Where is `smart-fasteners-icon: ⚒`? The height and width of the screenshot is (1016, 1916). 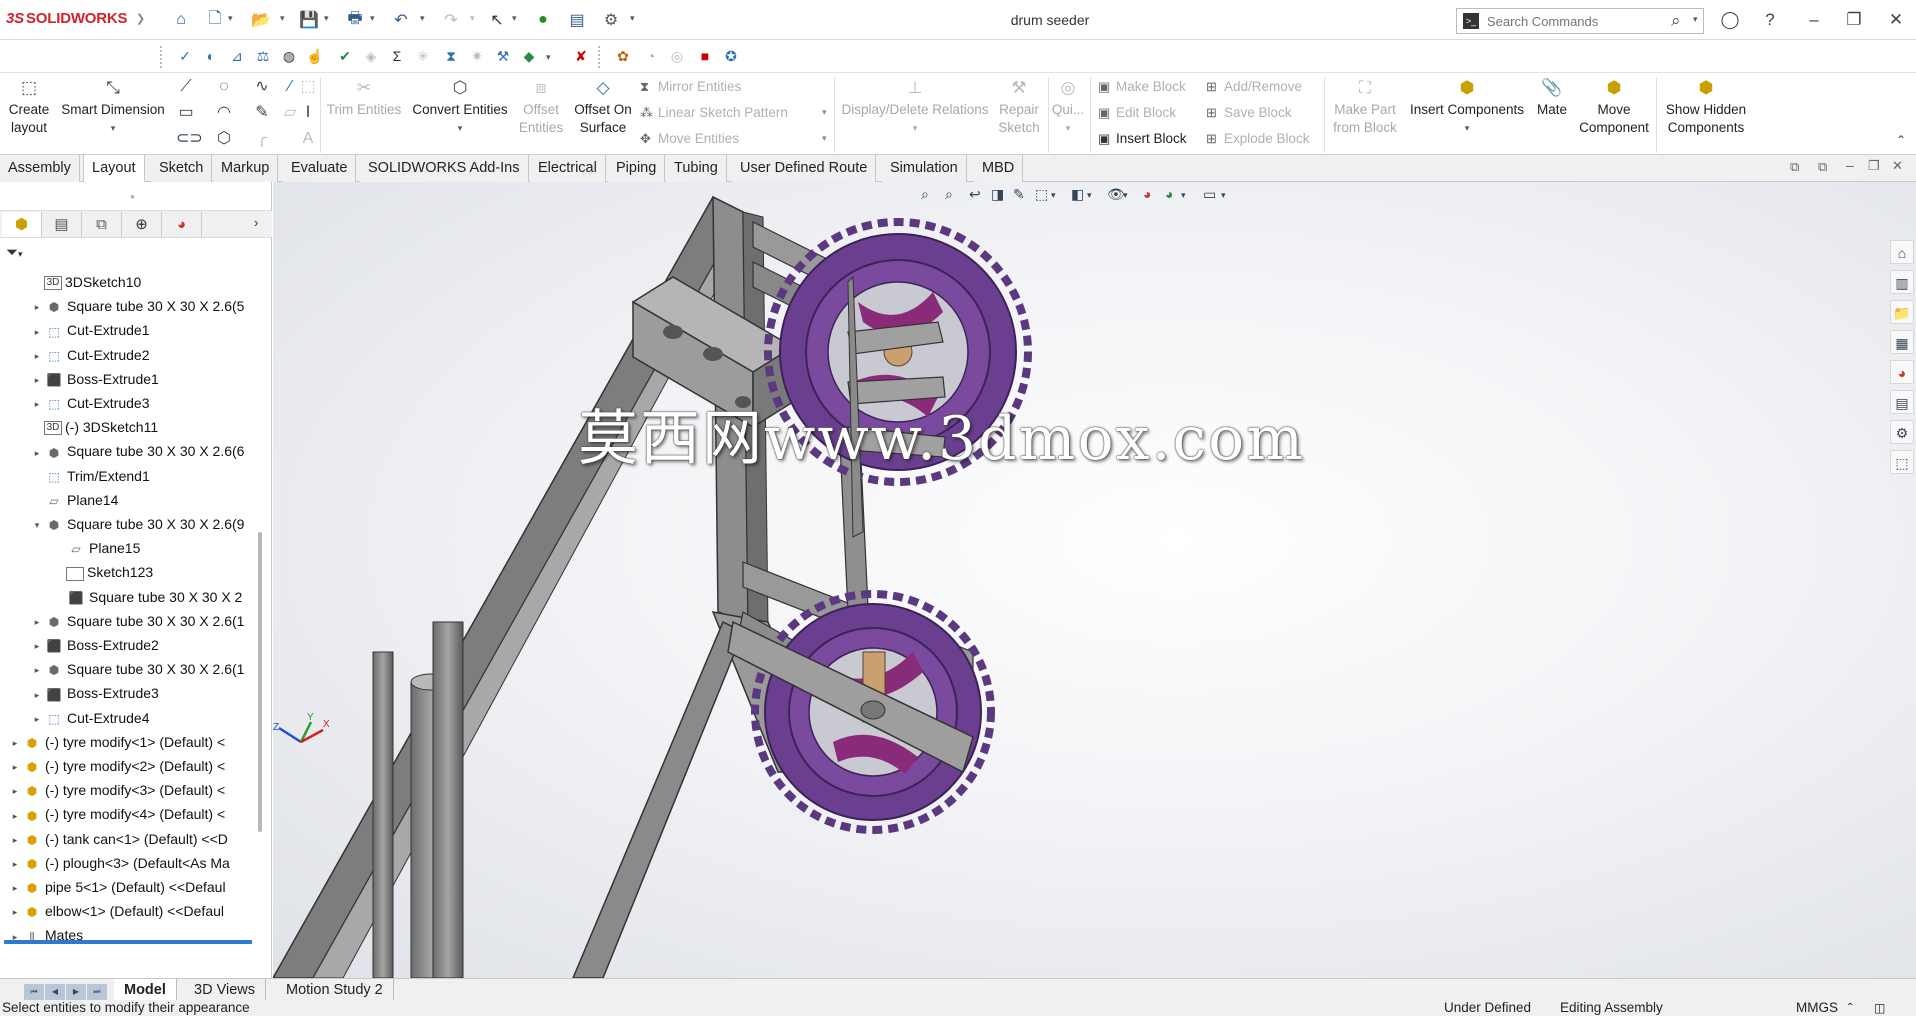 smart-fasteners-icon: ⚒ is located at coordinates (503, 56).